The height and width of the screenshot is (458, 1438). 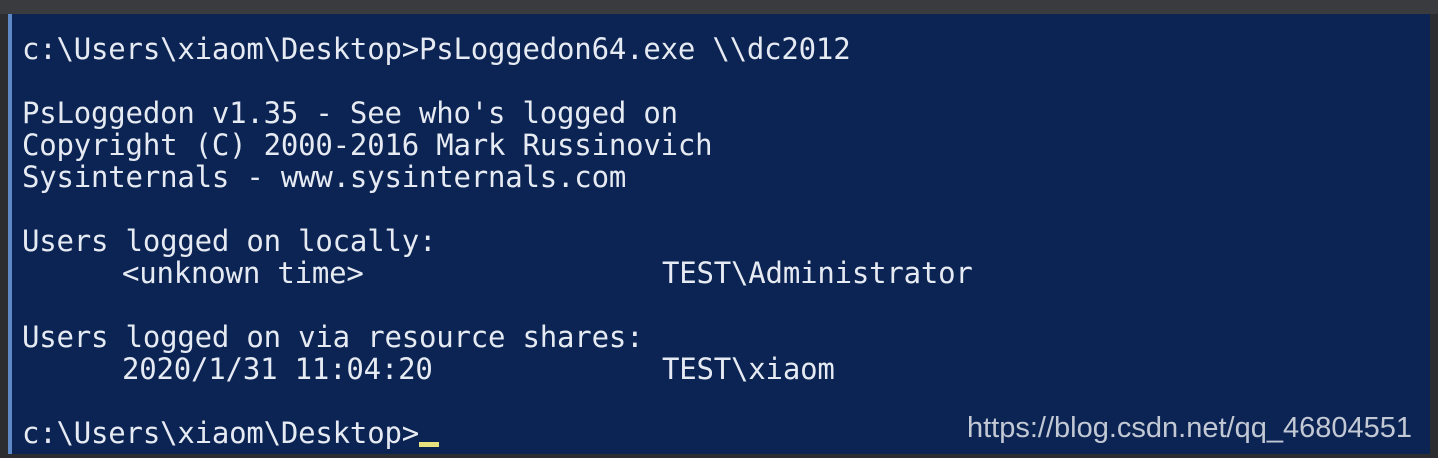 I want to click on share-users-header: Users logged on via resource shares:, so click(x=333, y=337).